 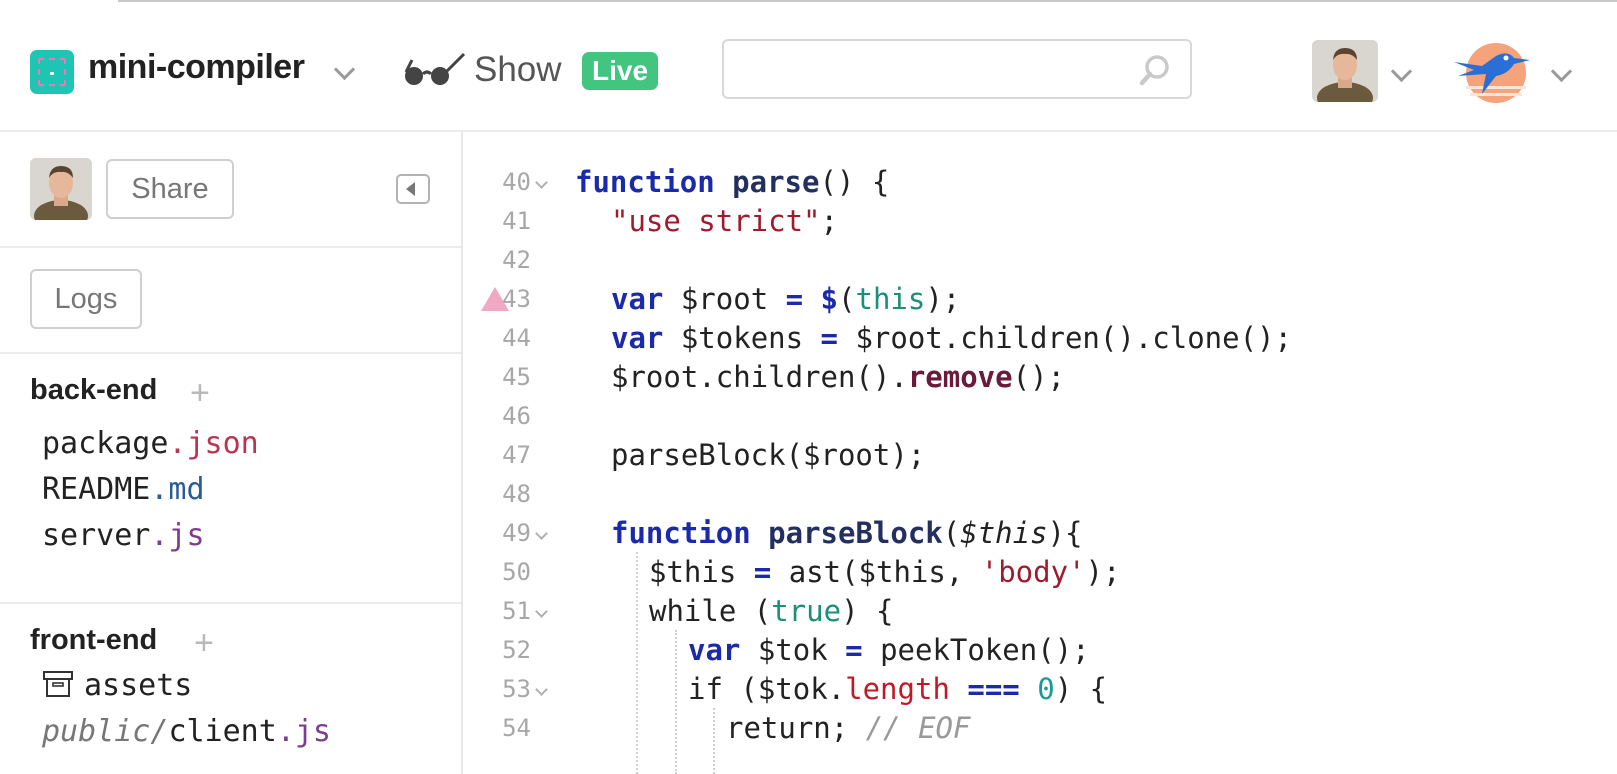 What do you see at coordinates (1040, 728) in the screenshot?
I see `code-line: 54 return; // EOF` at bounding box center [1040, 728].